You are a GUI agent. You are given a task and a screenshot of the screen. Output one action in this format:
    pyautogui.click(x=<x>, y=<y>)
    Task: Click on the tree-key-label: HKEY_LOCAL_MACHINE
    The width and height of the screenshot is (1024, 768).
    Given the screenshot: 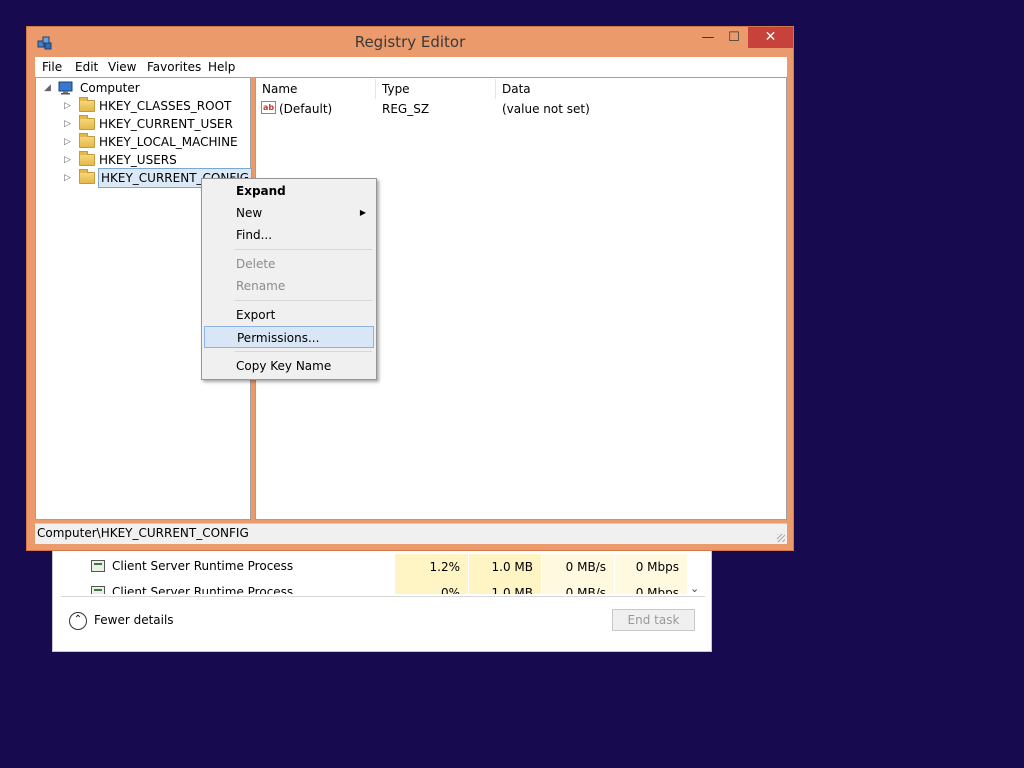 What is the action you would take?
    pyautogui.click(x=168, y=142)
    